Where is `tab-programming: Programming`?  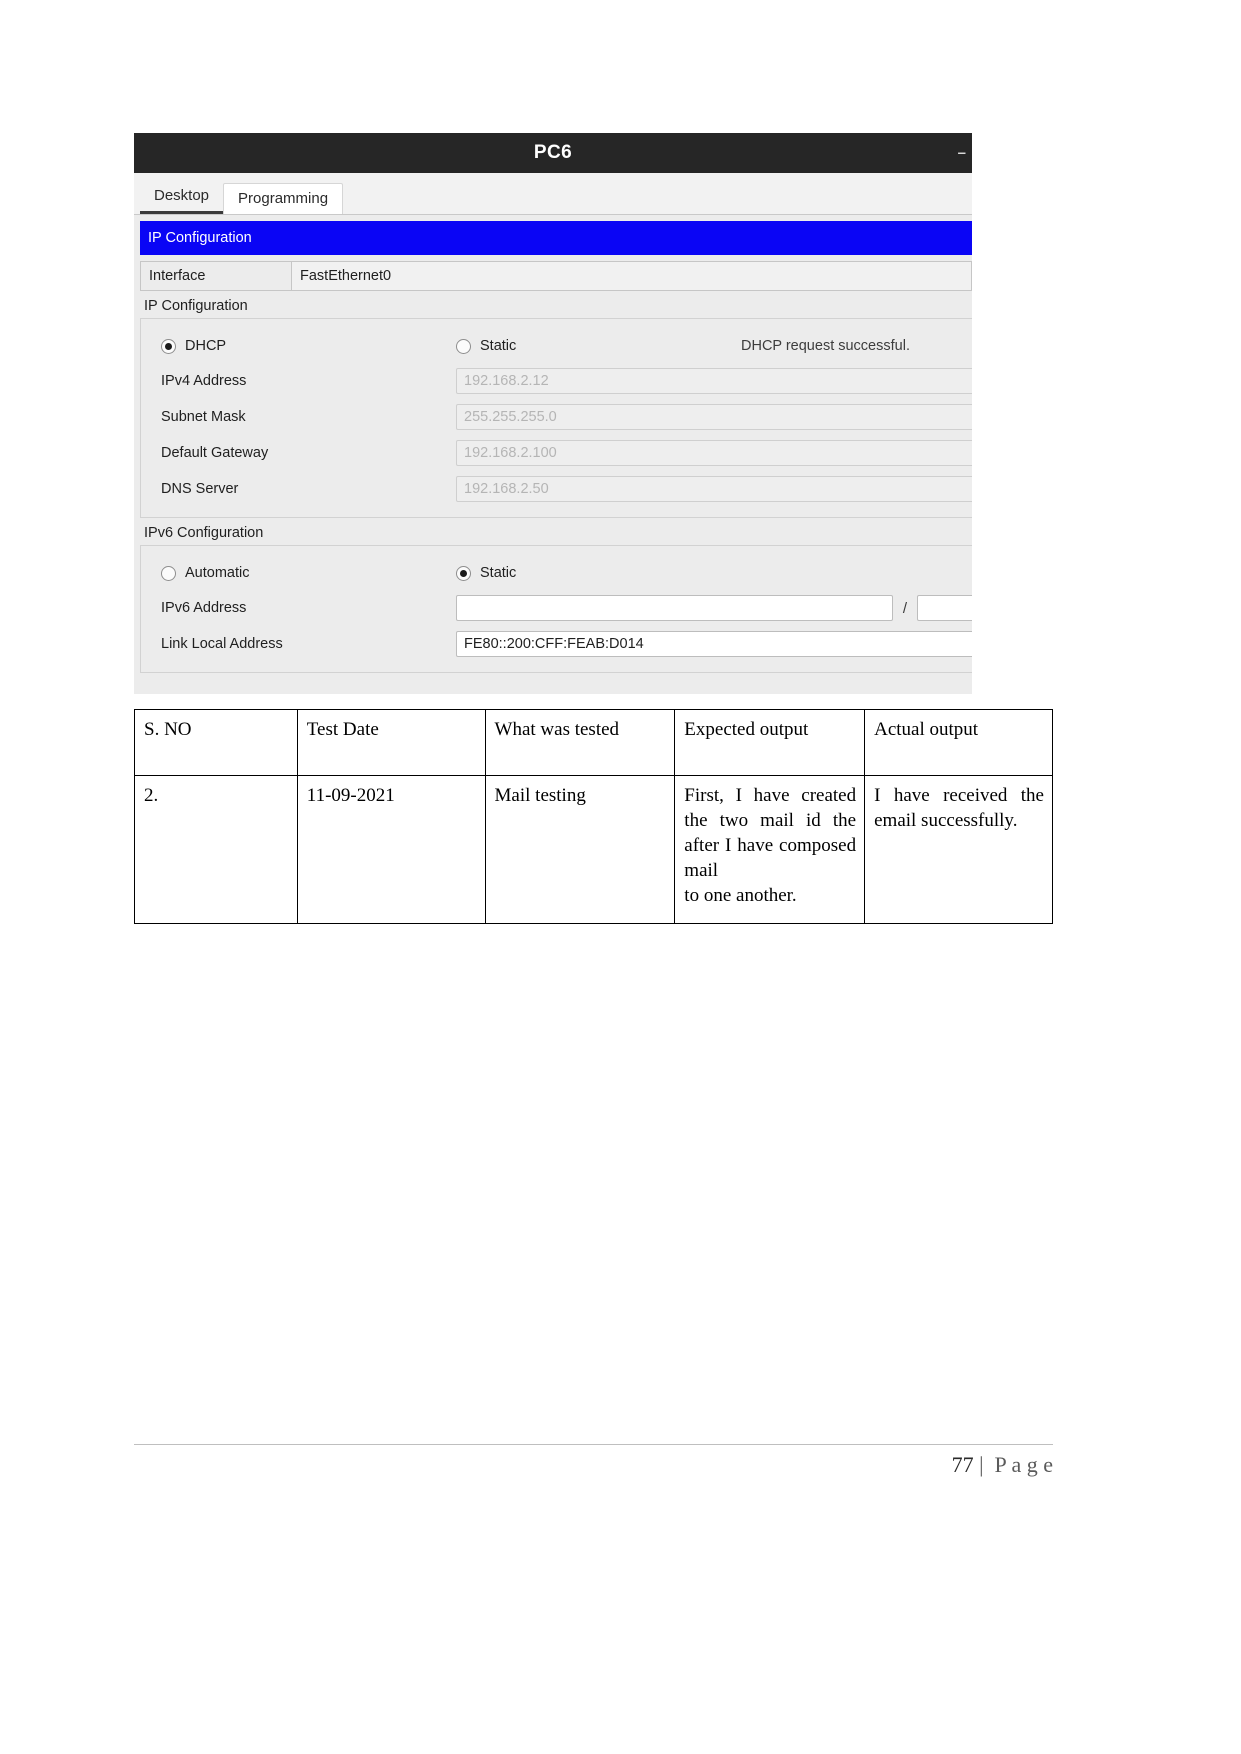 tab-programming: Programming is located at coordinates (283, 198).